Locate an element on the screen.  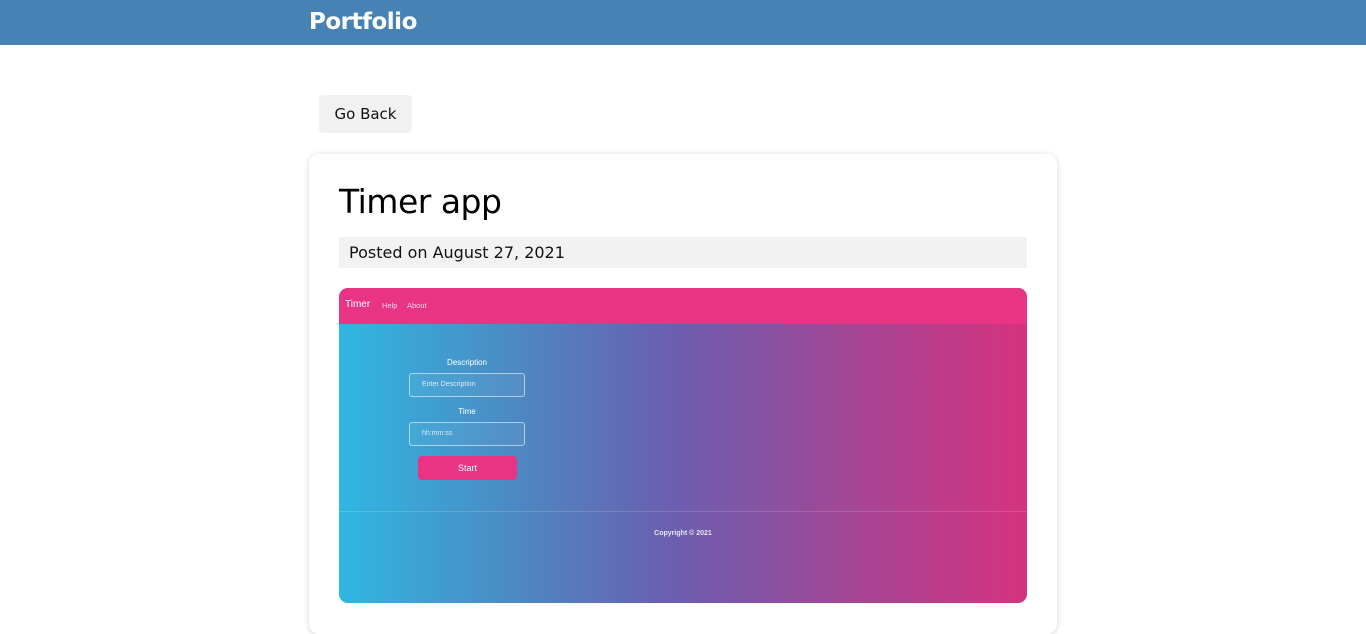
screenshot-app-brand: Timer is located at coordinates (358, 304).